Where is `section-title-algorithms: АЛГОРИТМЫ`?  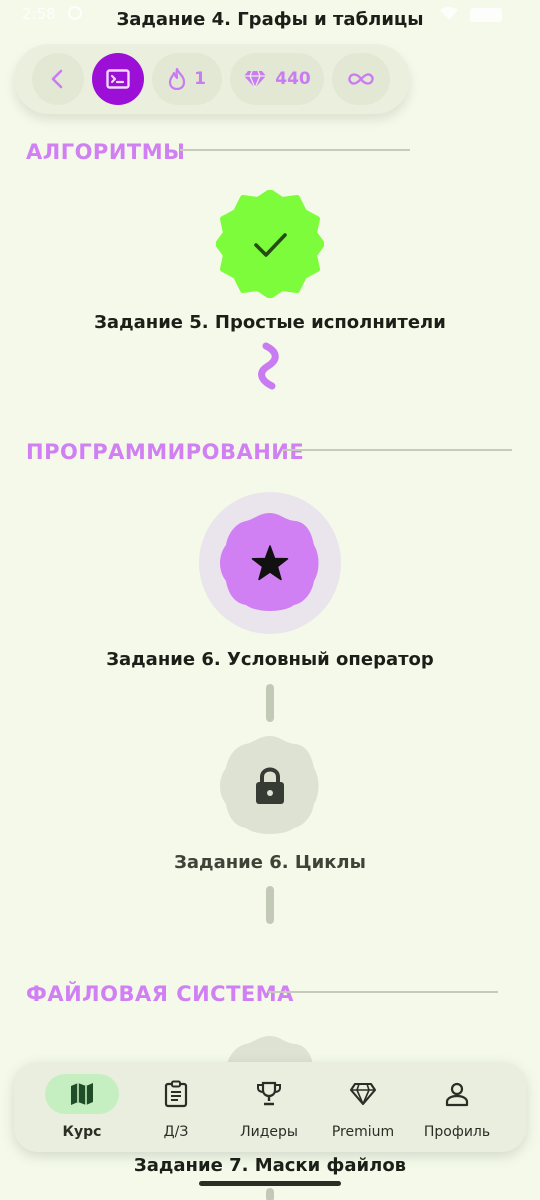
section-title-algorithms: АЛГОРИТМЫ is located at coordinates (106, 152).